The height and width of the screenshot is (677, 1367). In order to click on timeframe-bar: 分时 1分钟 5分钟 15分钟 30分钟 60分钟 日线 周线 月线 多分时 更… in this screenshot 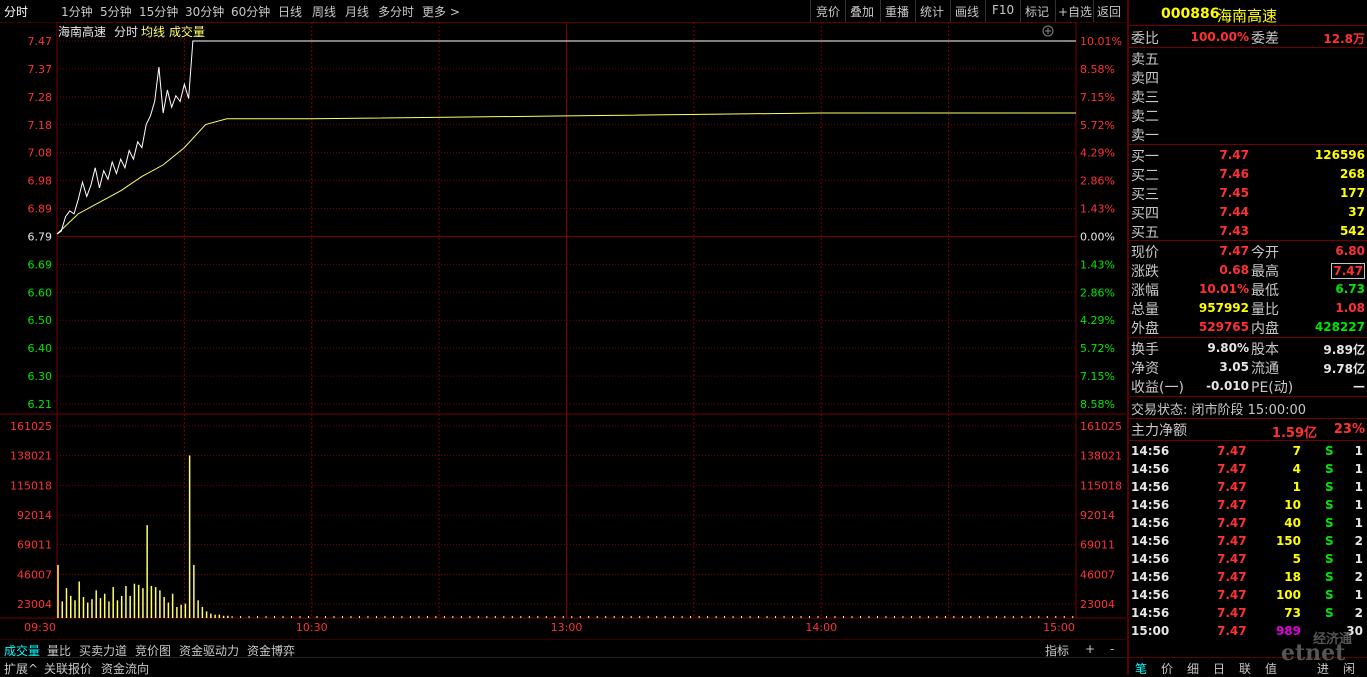, I will do `click(563, 11)`.